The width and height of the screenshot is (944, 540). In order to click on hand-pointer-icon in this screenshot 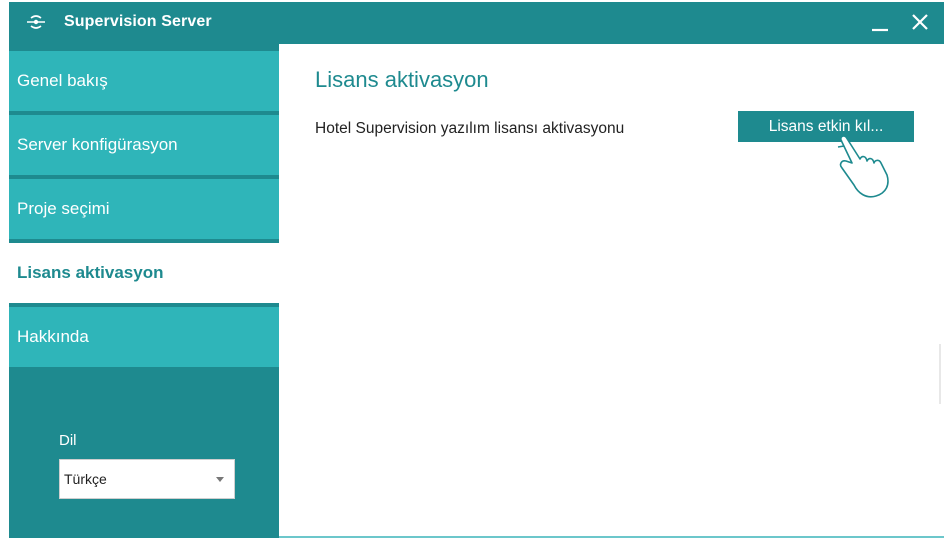, I will do `click(862, 165)`.